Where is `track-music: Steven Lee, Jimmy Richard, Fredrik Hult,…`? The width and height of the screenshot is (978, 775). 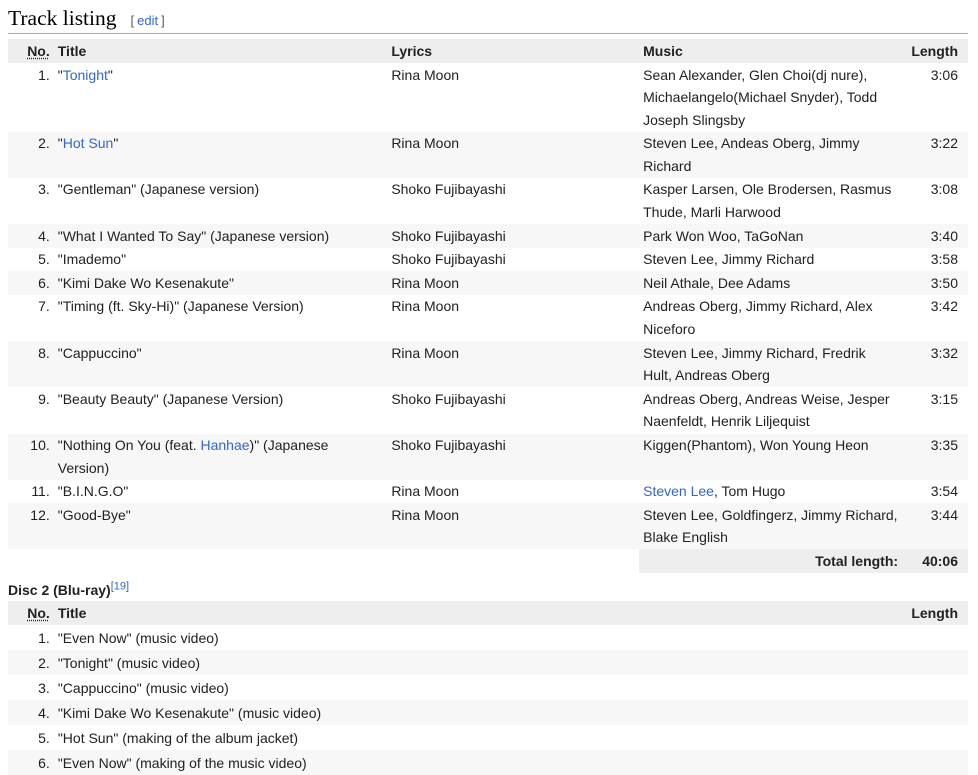 track-music: Steven Lee, Jimmy Richard, Fredrik Hult,… is located at coordinates (771, 364).